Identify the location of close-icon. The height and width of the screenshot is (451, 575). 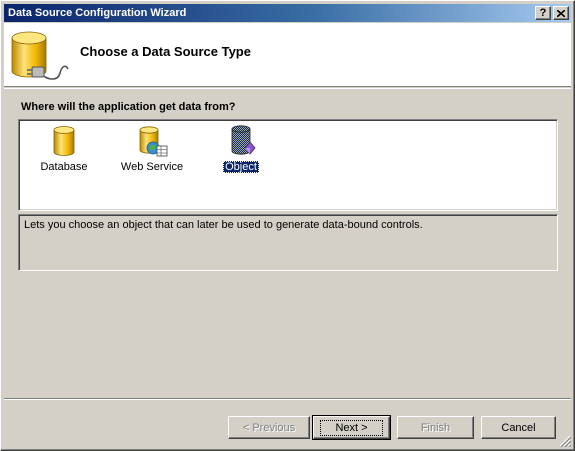
(561, 13).